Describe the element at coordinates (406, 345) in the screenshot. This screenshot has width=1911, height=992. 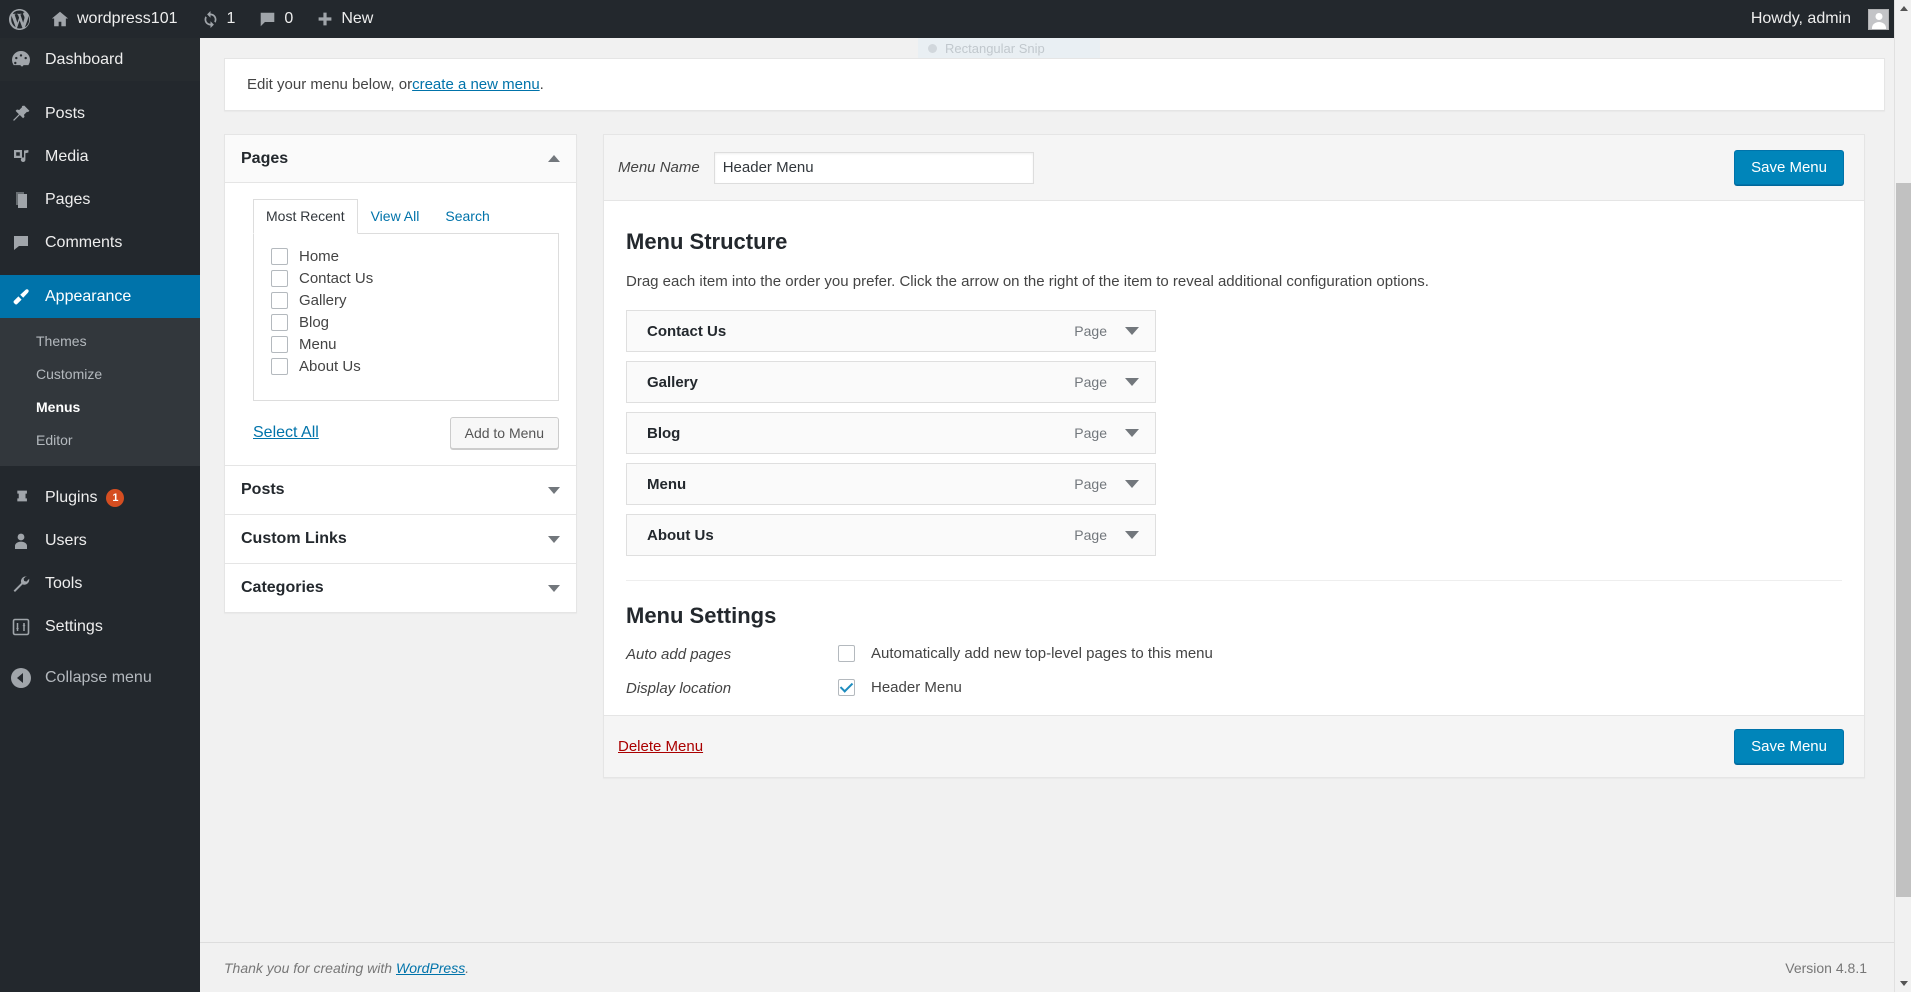
I see `list-item: Menu` at that location.